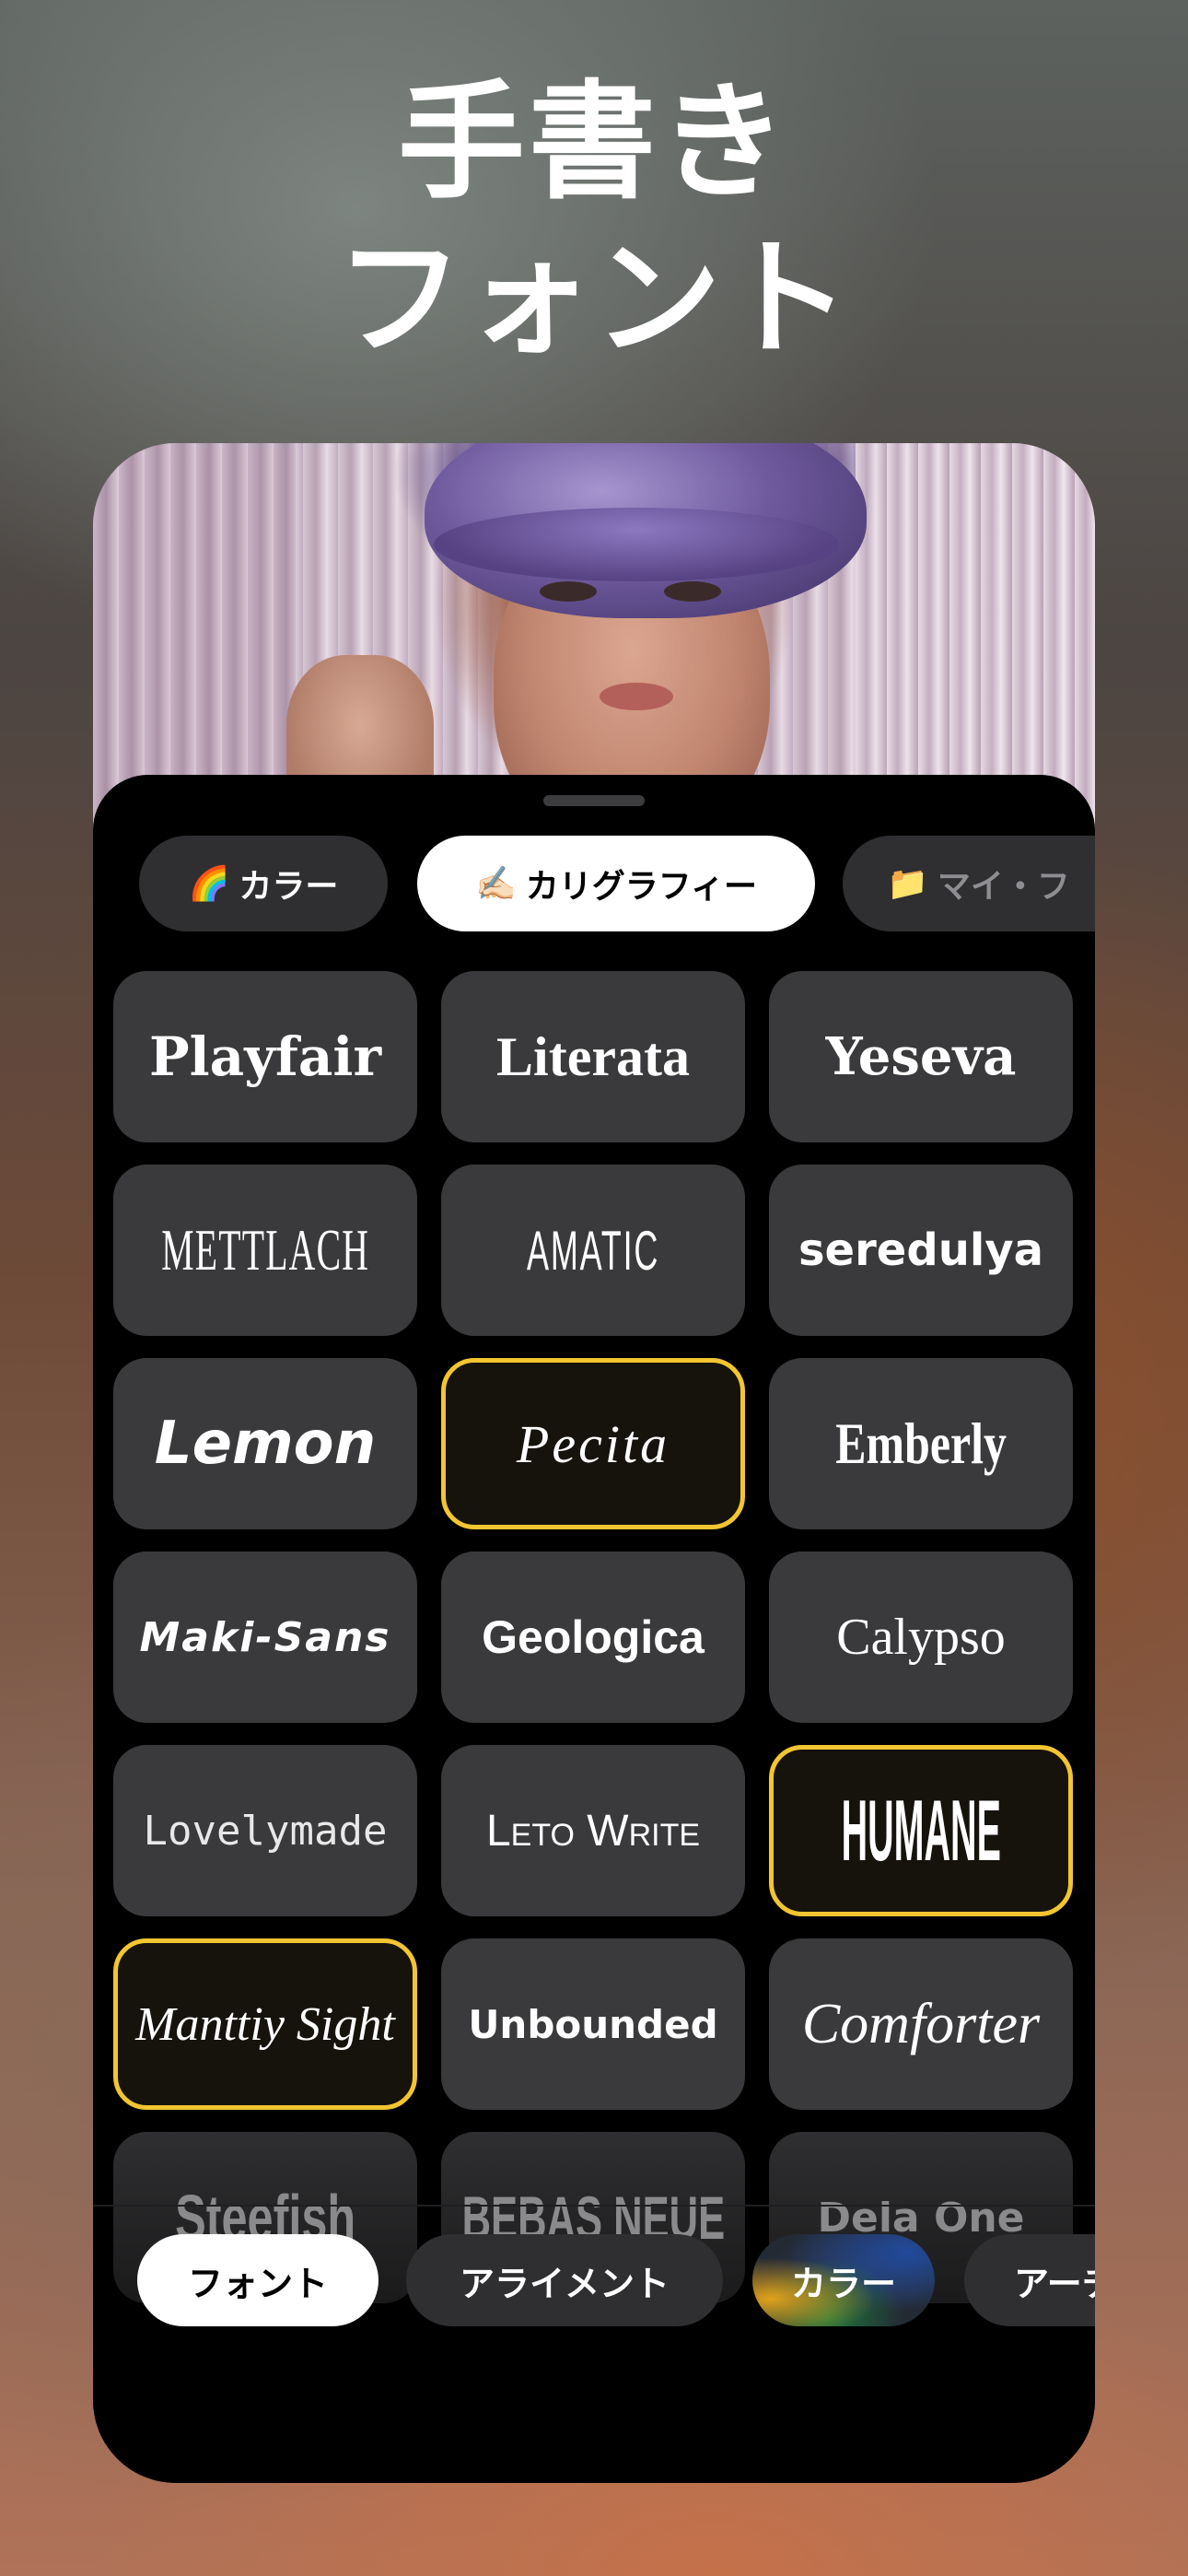 This screenshot has width=1188, height=2576. What do you see at coordinates (907, 884) in the screenshot?
I see `folder-emoji-icon: 📁` at bounding box center [907, 884].